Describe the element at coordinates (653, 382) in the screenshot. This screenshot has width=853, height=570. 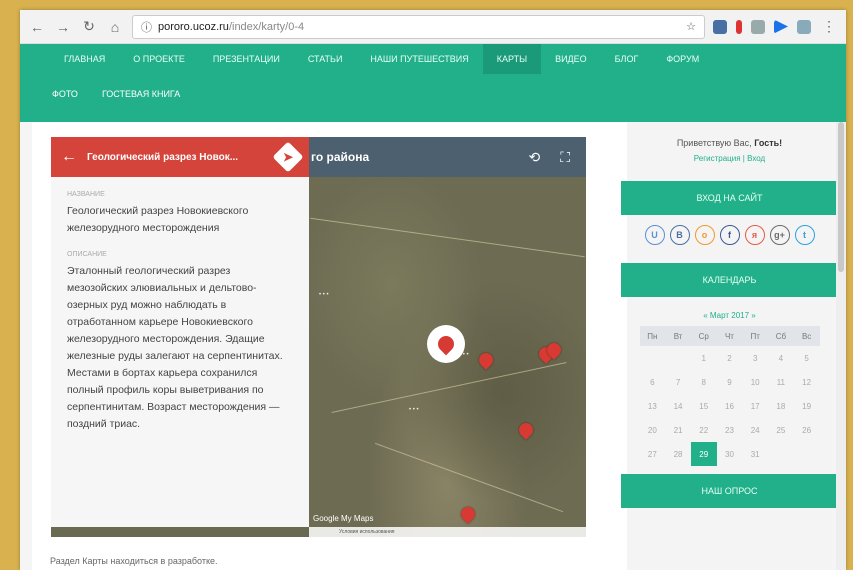
I see `calendar-day: 6` at that location.